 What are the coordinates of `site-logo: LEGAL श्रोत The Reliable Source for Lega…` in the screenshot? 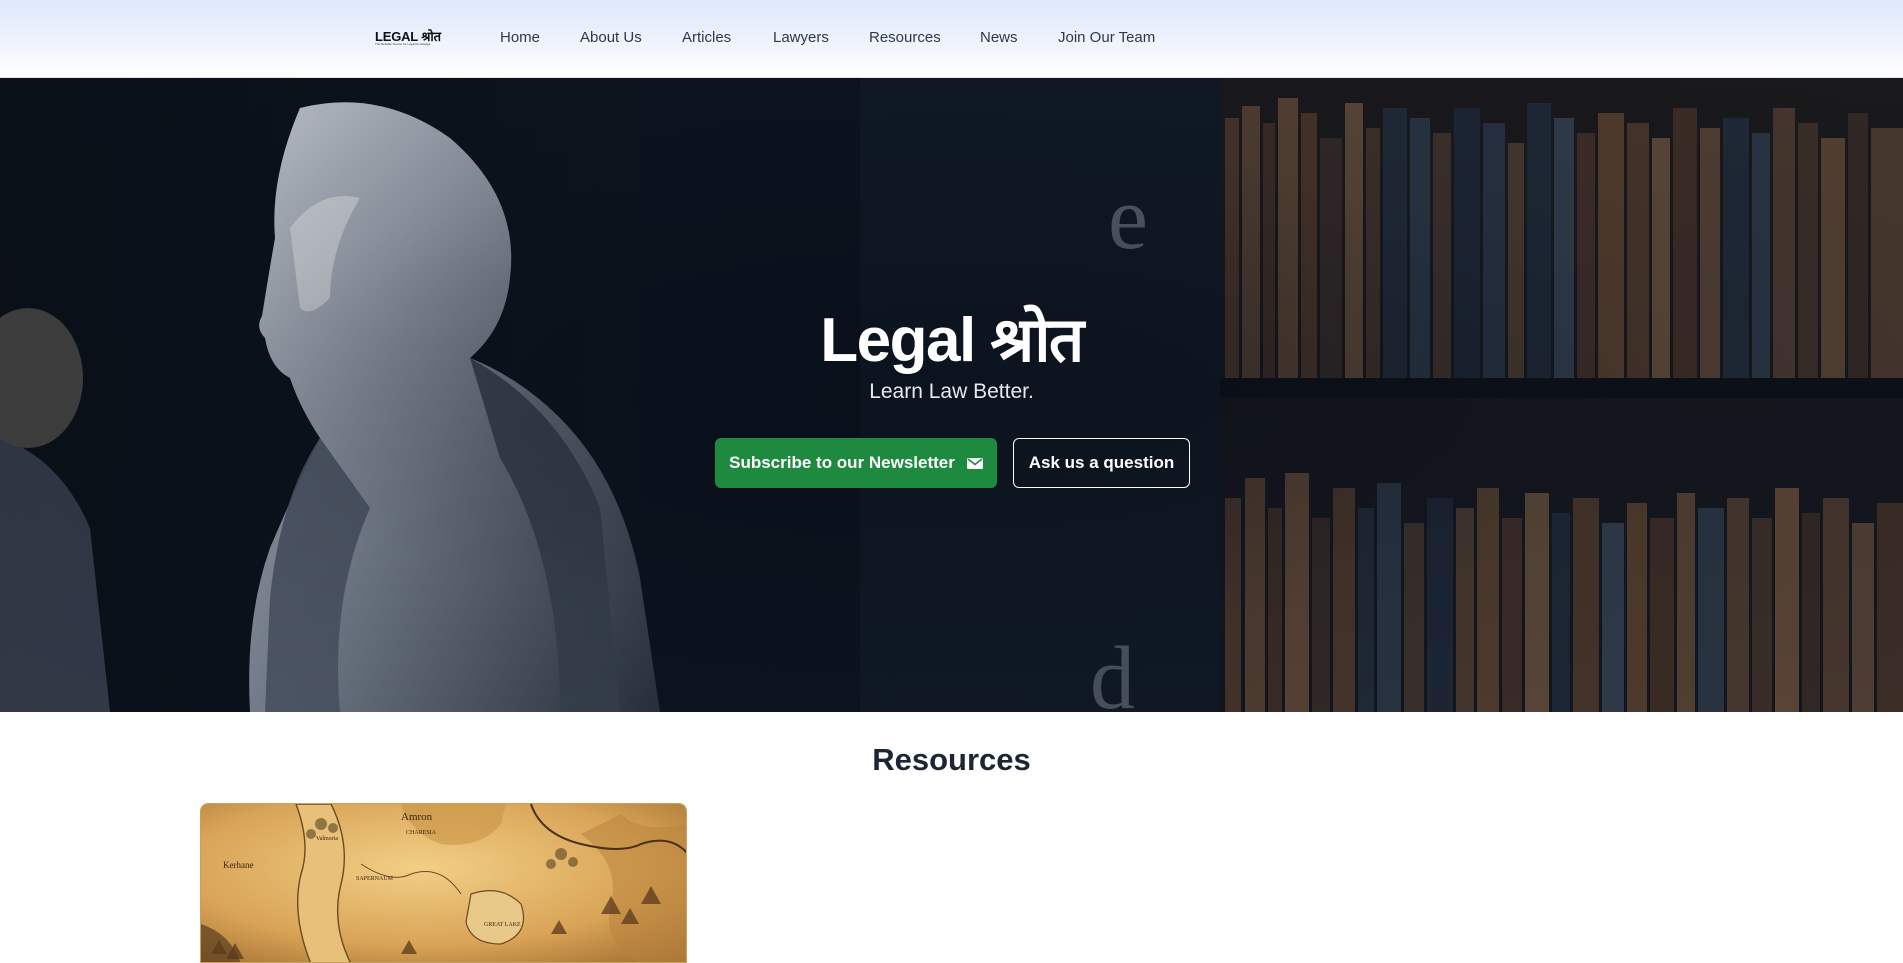 It's located at (412, 39).